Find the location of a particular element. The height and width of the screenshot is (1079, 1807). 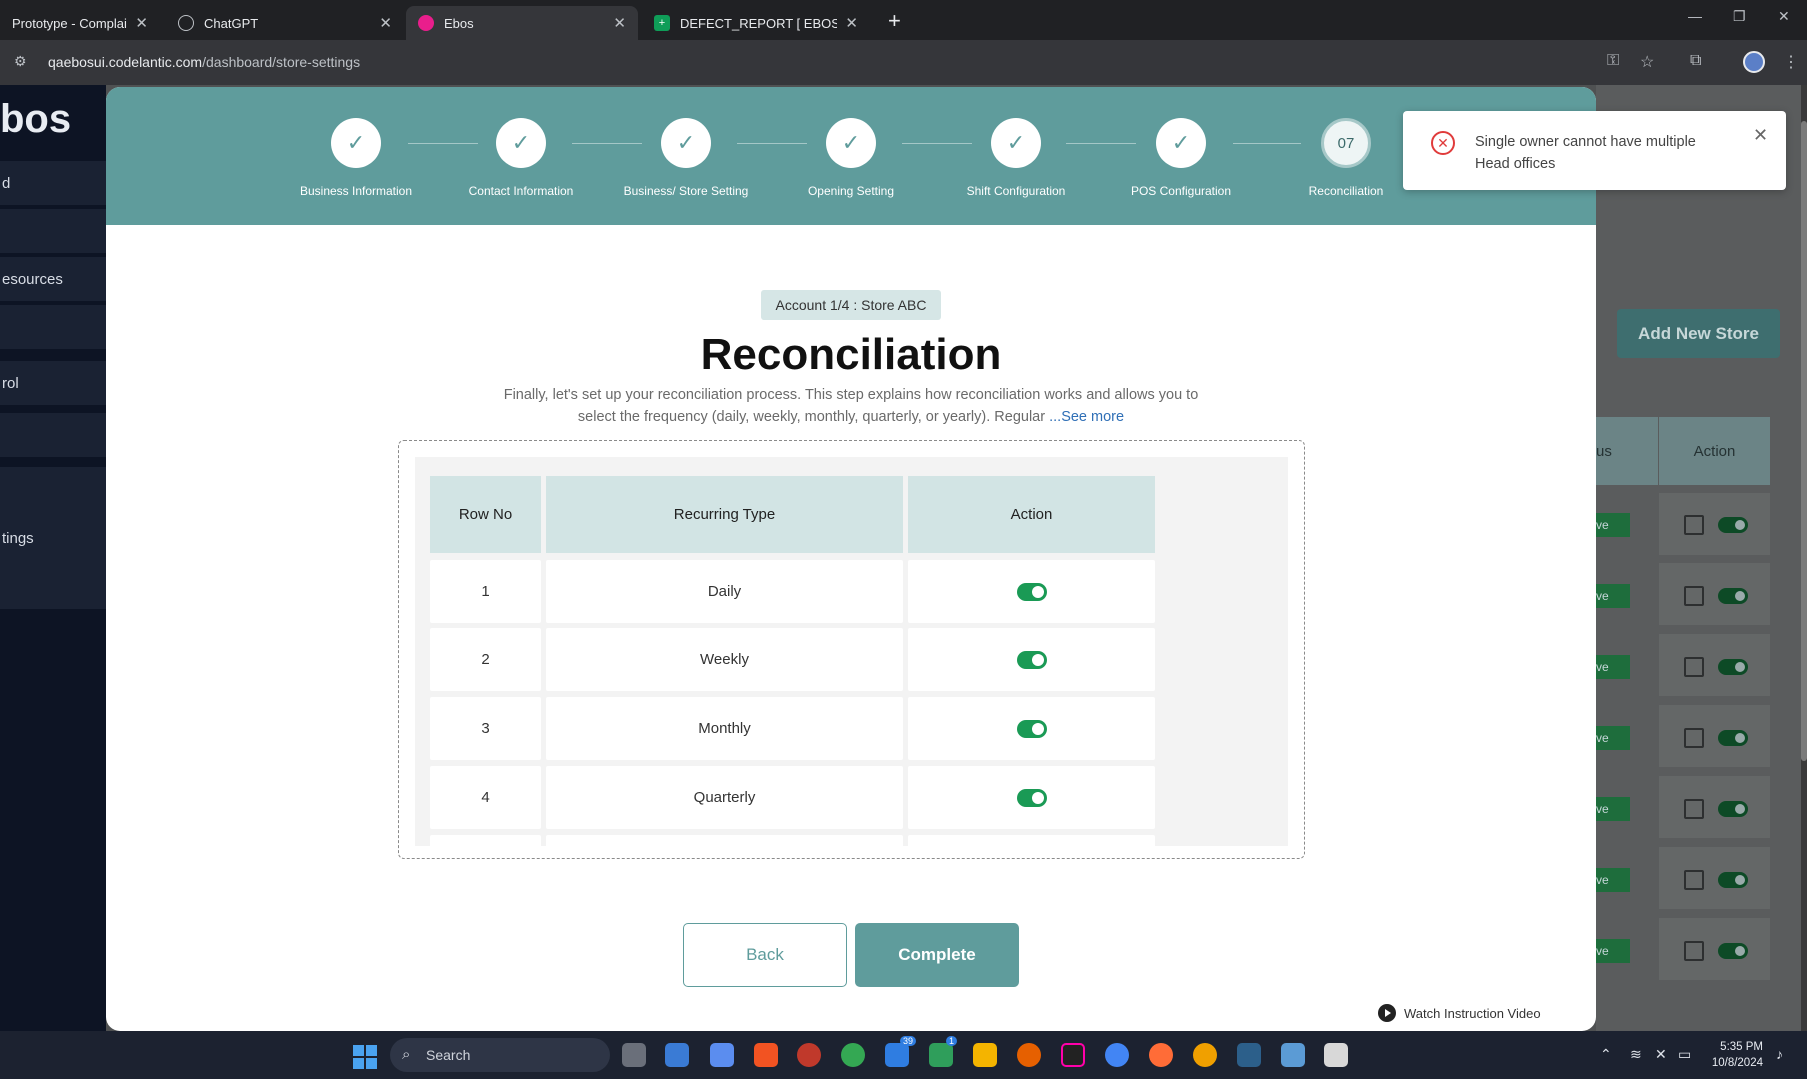

watch-instruction-video-link: Watch Instruction Video is located at coordinates (1459, 1013).